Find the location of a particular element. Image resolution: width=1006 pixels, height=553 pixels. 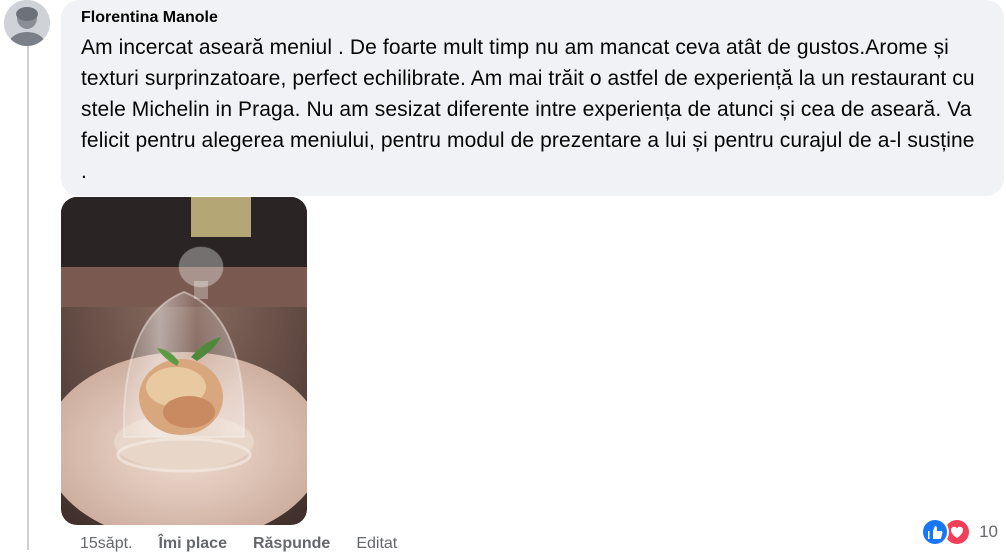

comment-actions: 15săpt. Îmi place Răspunde Editat is located at coordinates (251, 544).